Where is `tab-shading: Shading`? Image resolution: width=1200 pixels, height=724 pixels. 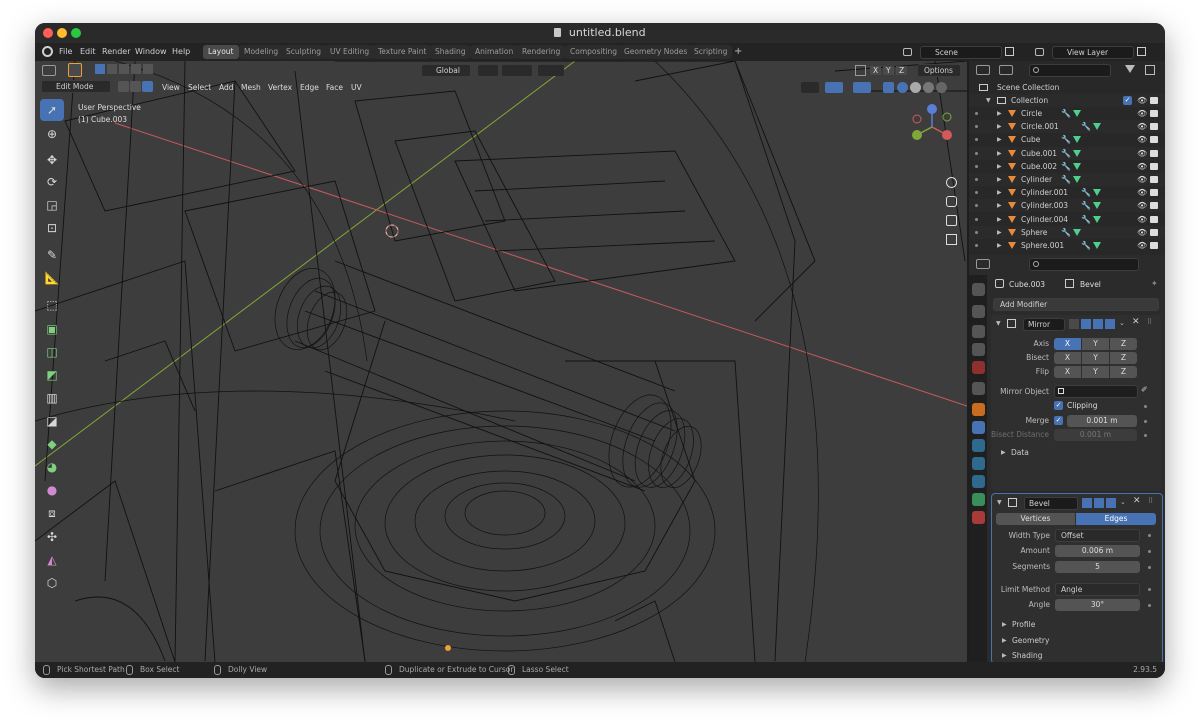
tab-shading: Shading is located at coordinates (450, 52).